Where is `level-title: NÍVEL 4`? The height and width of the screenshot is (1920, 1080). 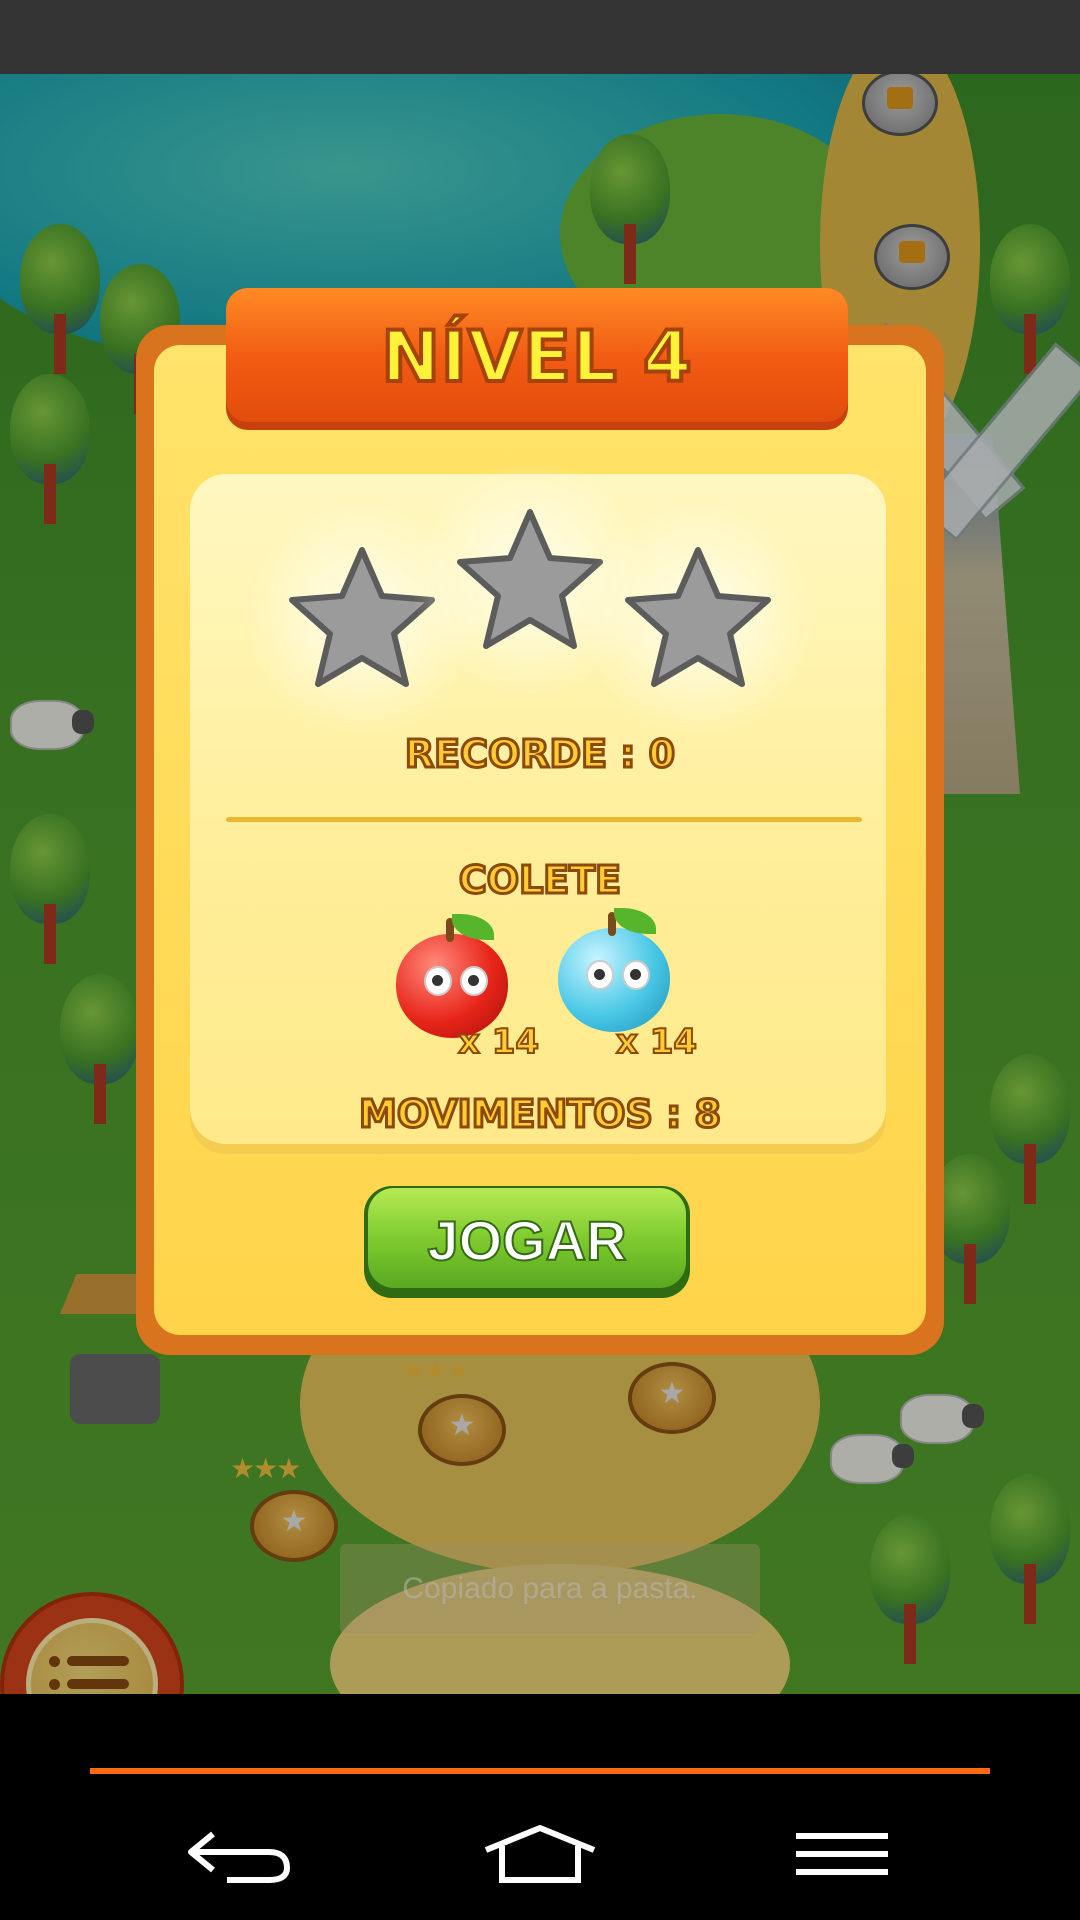
level-title: NÍVEL 4 is located at coordinates (536, 357).